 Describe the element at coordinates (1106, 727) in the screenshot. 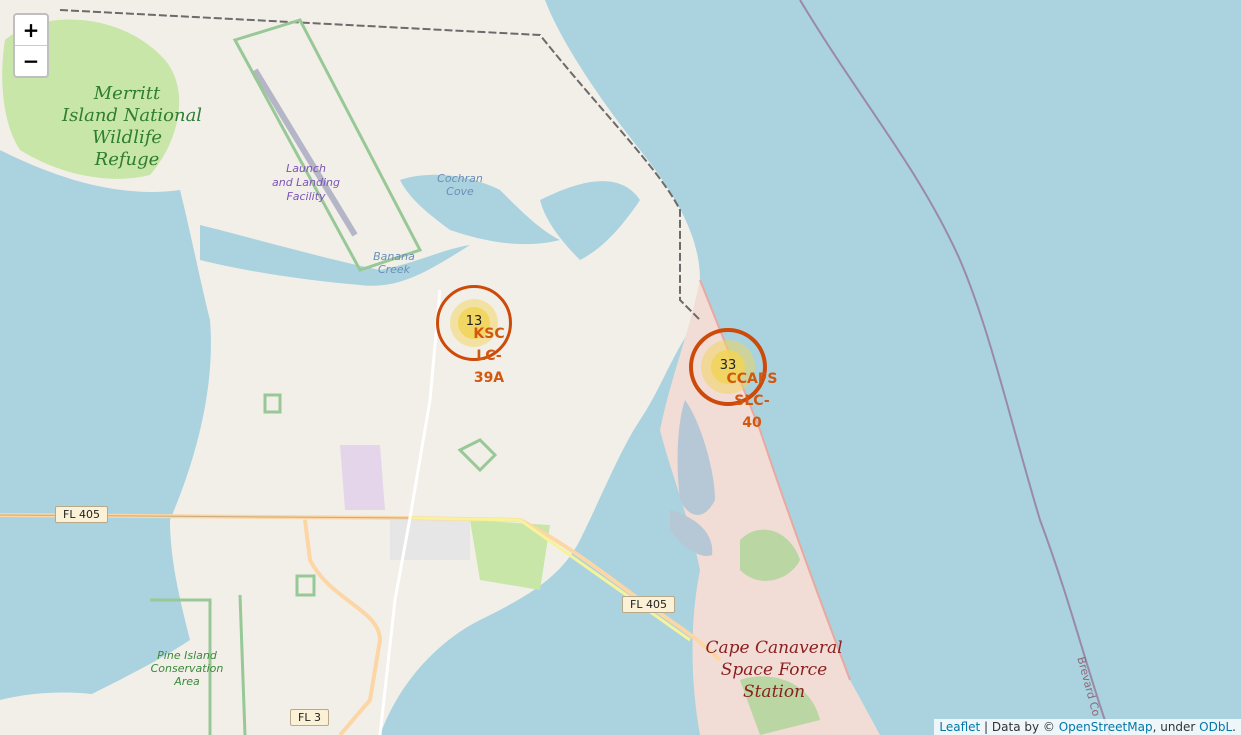

I see `osm-link: OpenStreetMap` at that location.